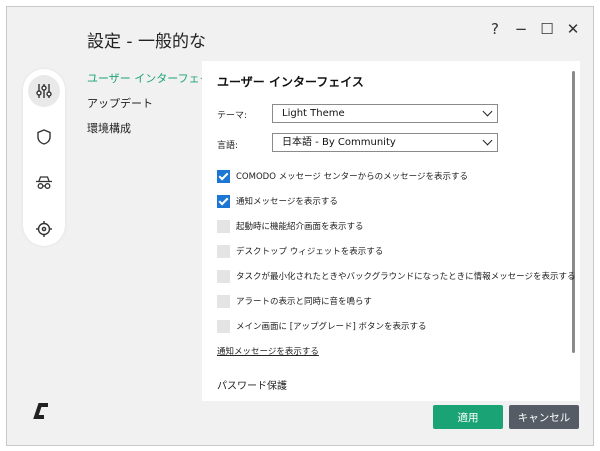 This screenshot has width=600, height=451. I want to click on checkbox-label: 起動時に機能紹介画面を表示する, so click(300, 227).